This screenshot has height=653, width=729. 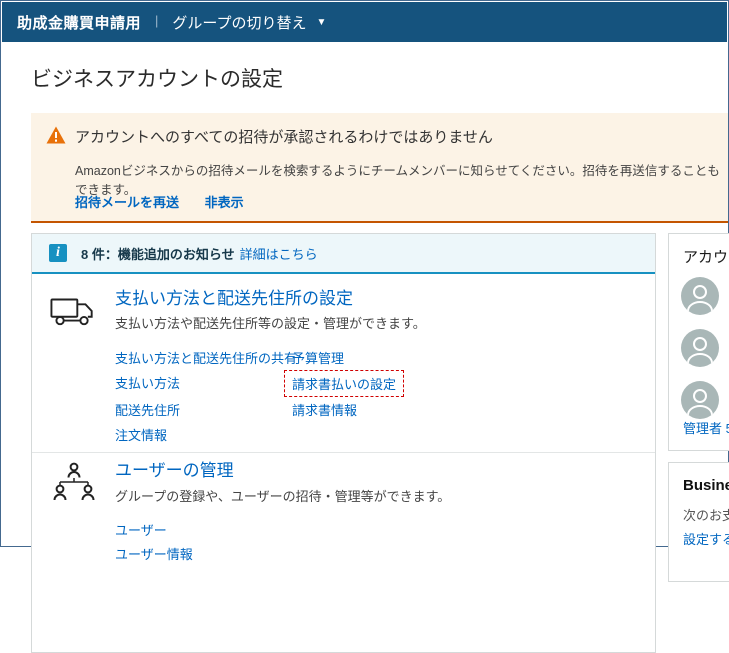 I want to click on prime-card-title: Business, so click(x=706, y=485).